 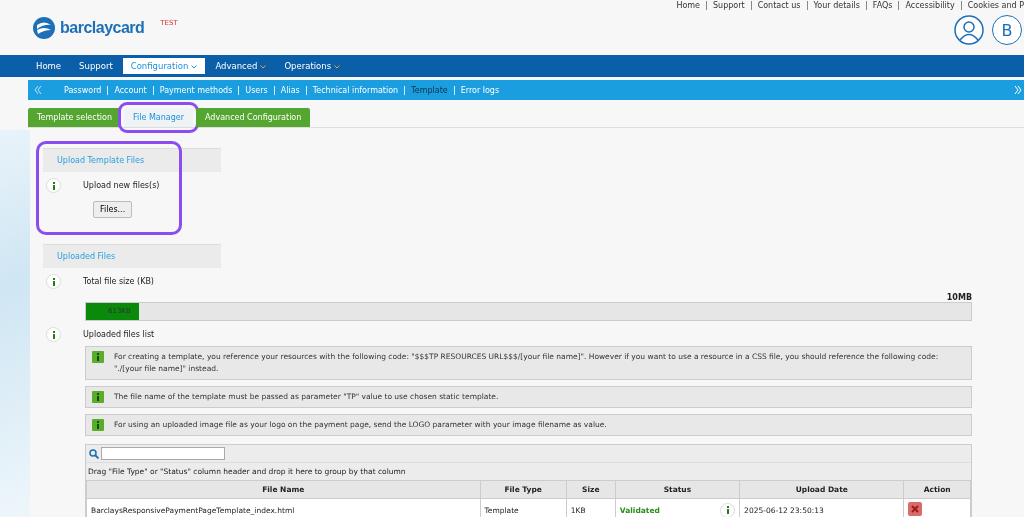 I want to click on main-nav-item: Advanced, so click(x=241, y=66).